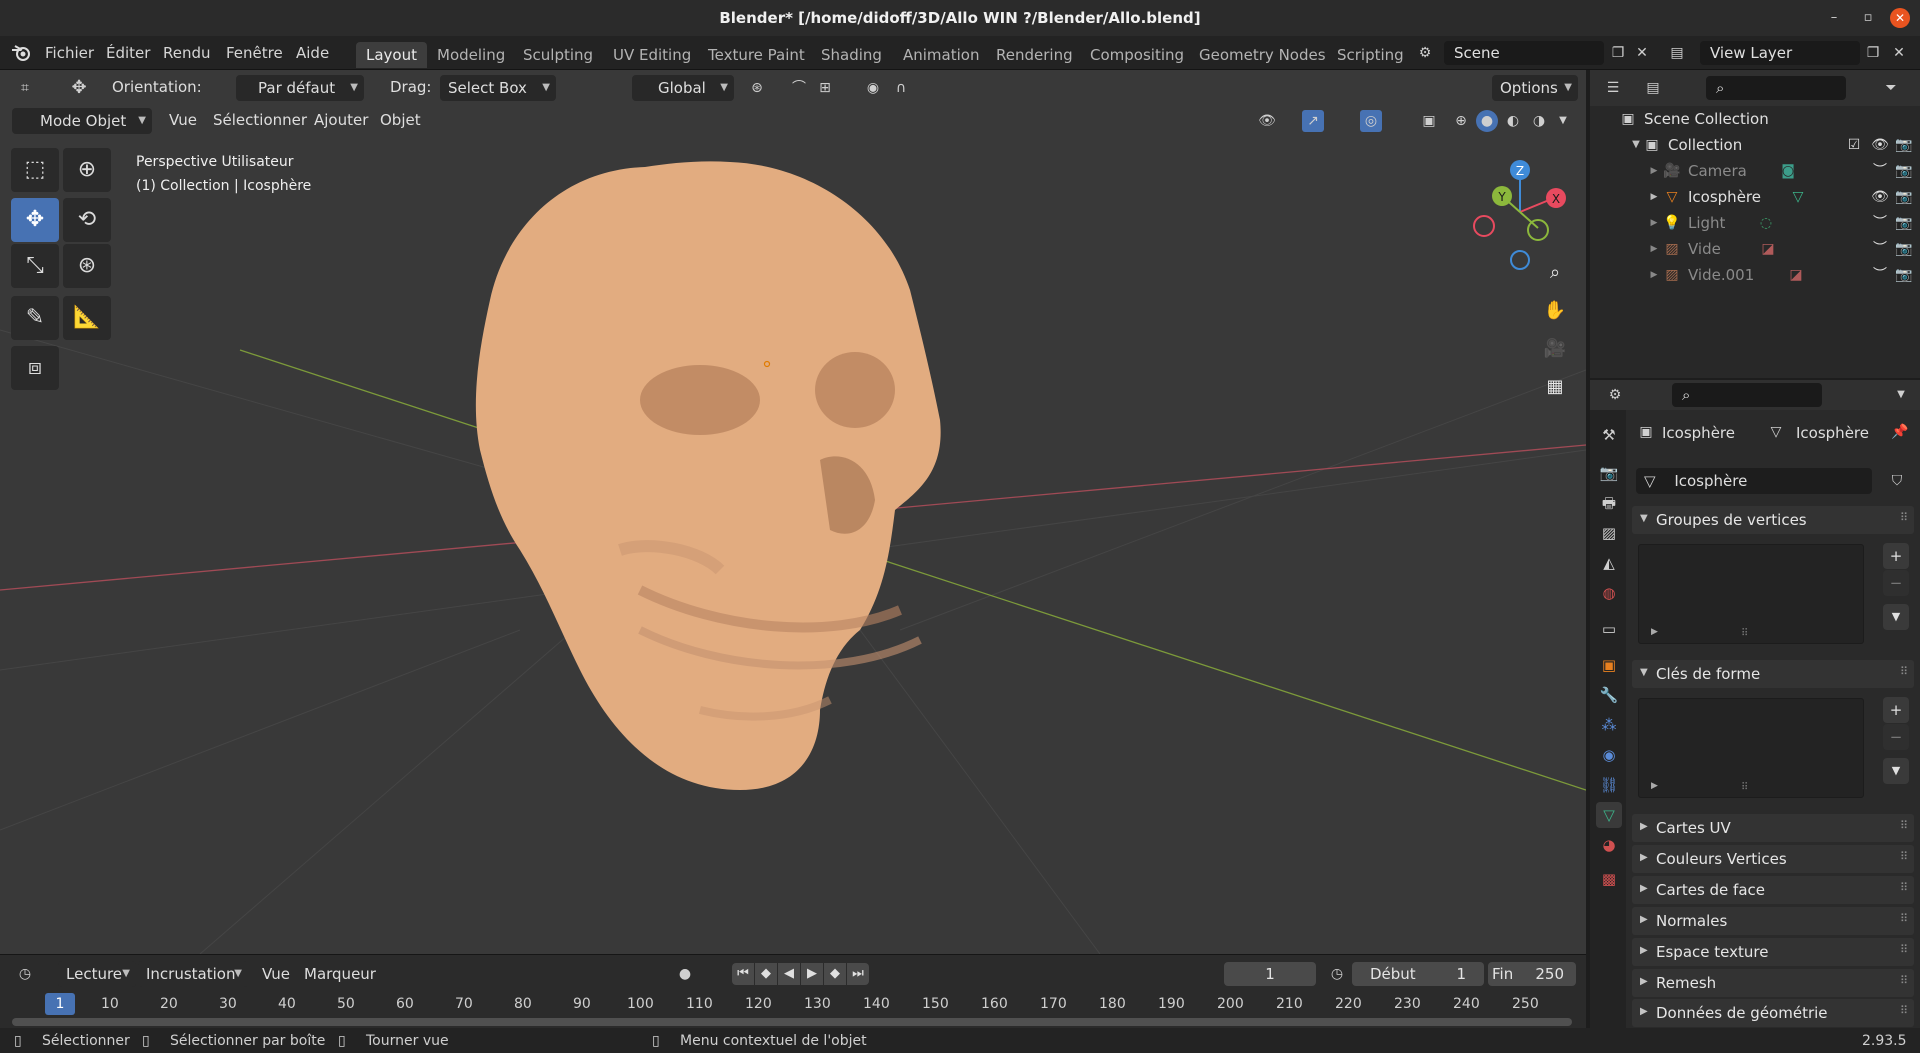 The image size is (1920, 1053). Describe the element at coordinates (1773, 952) in the screenshot. I see `panel-texture-space: ▶ Espace texture ⠿` at that location.